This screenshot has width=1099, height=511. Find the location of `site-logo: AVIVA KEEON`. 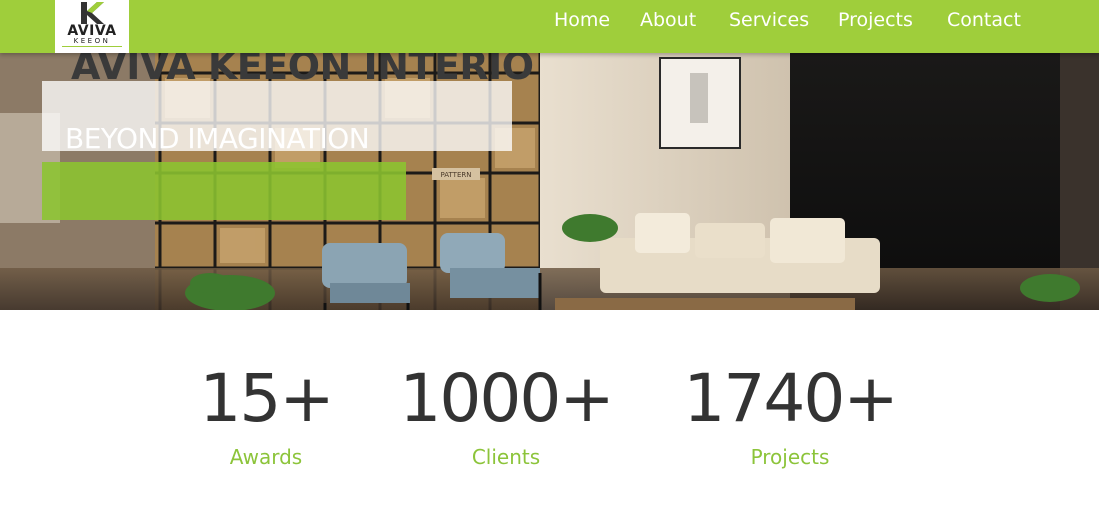

site-logo: AVIVA KEEON is located at coordinates (92, 26).